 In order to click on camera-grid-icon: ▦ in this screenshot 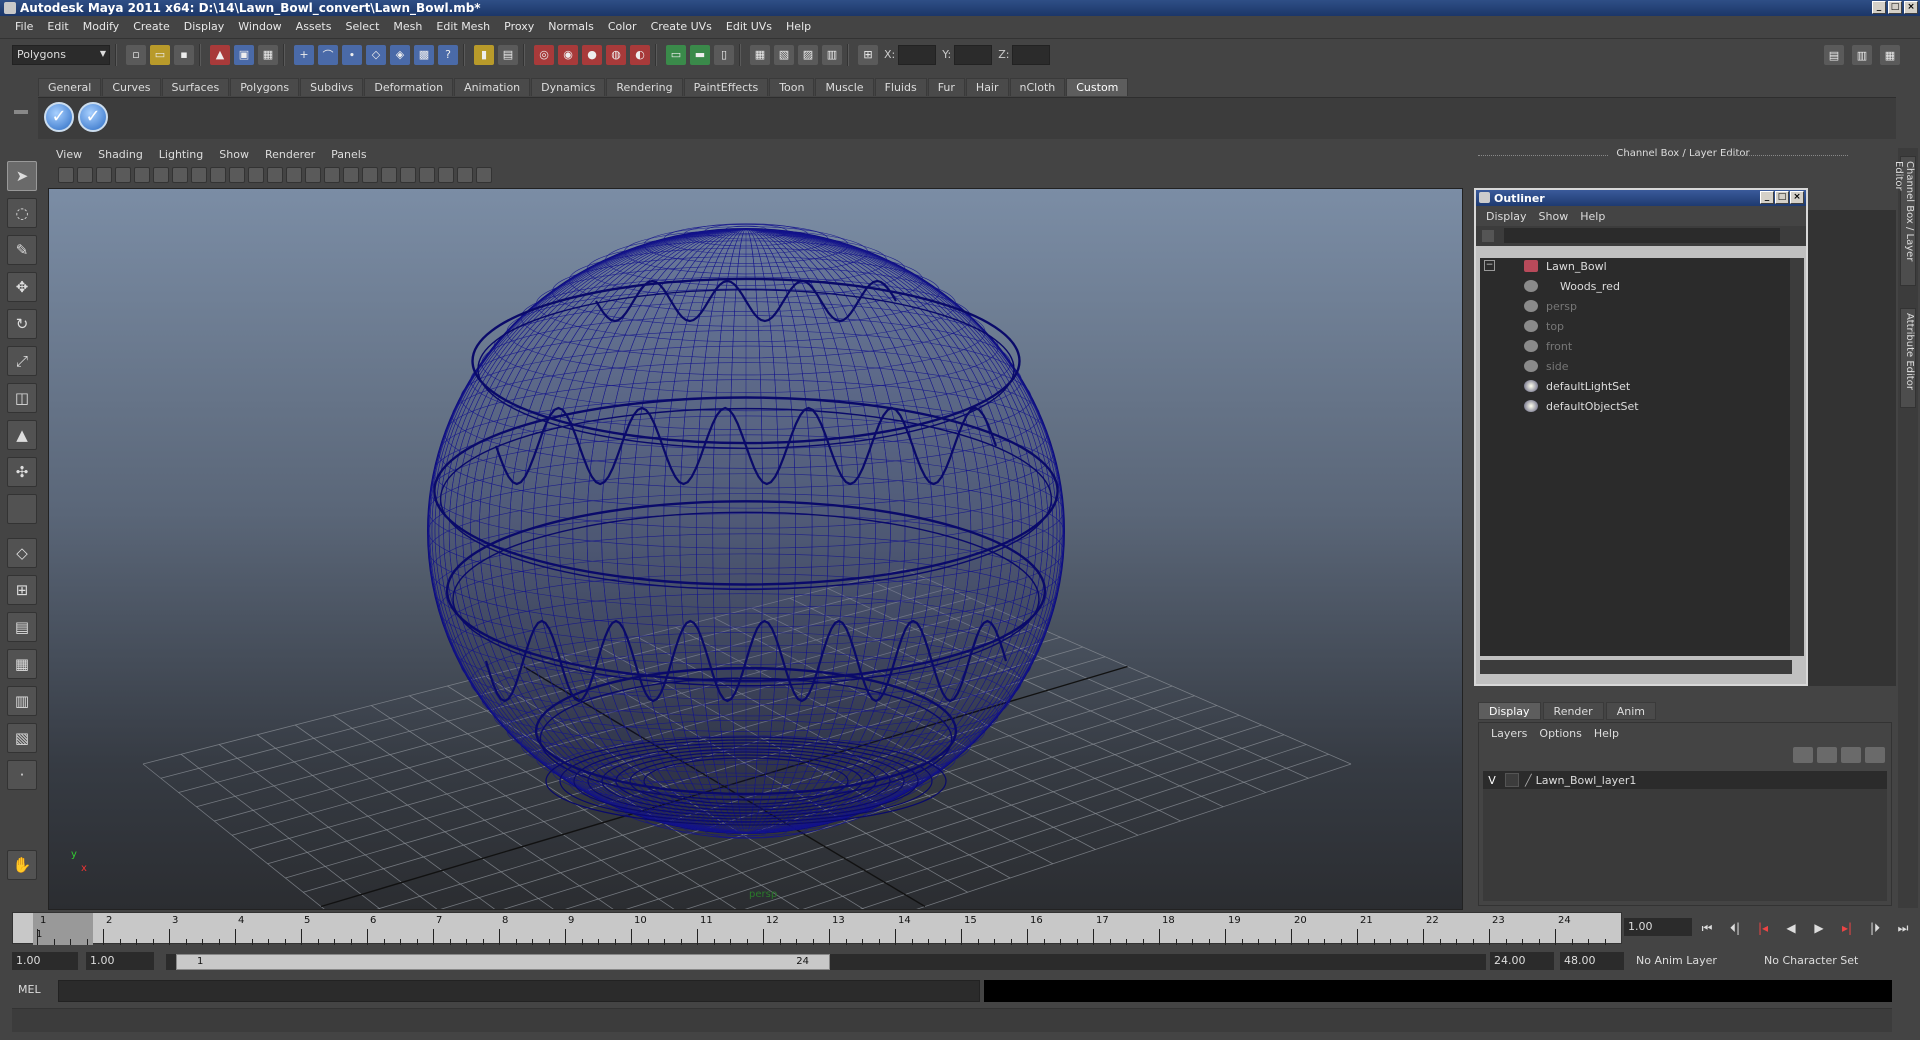, I will do `click(760, 54)`.